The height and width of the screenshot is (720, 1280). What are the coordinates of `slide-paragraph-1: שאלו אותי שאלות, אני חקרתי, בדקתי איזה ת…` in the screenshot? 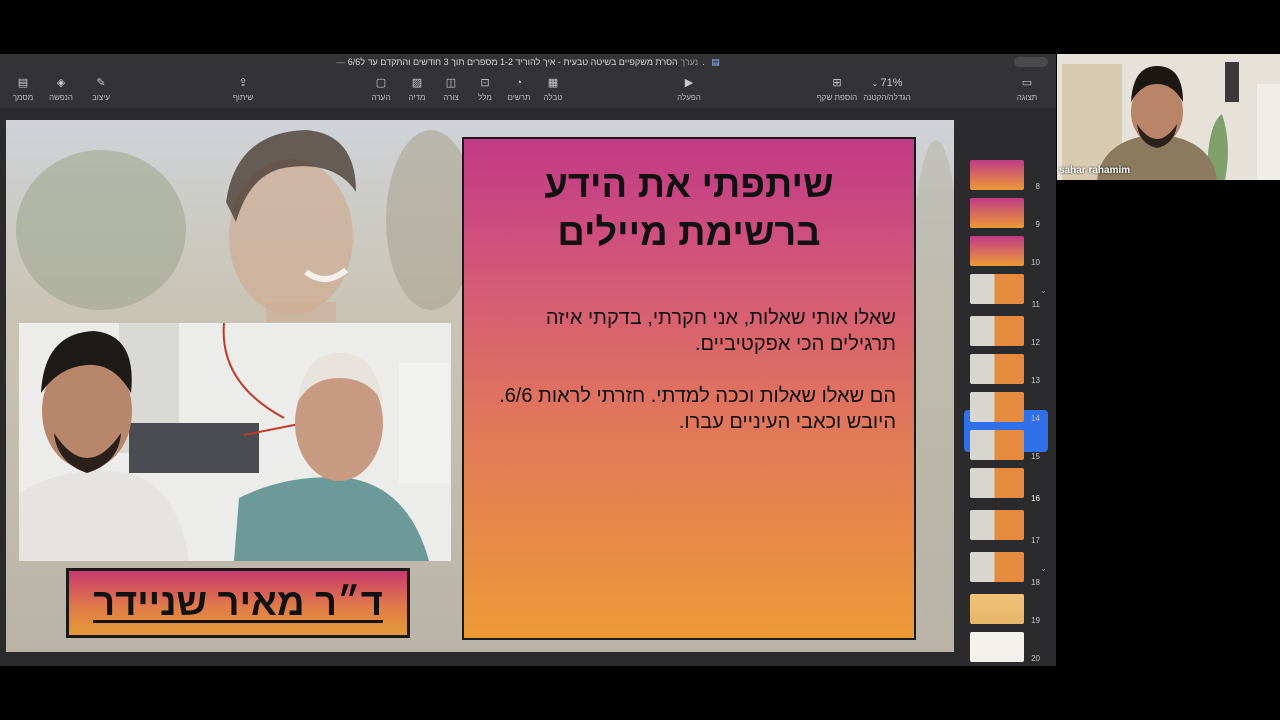 It's located at (720, 331).